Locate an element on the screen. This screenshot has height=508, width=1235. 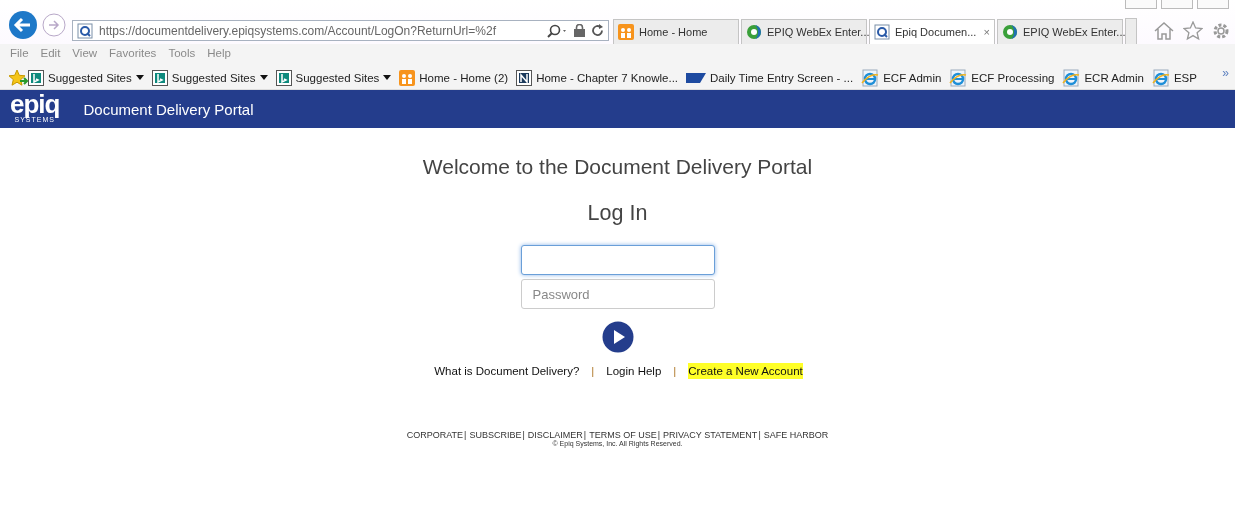
address-bar: https://documentdelivery.epiqsystems.com/Account/LogOn?ReturnUrl=%2f is located at coordinates (340, 30).